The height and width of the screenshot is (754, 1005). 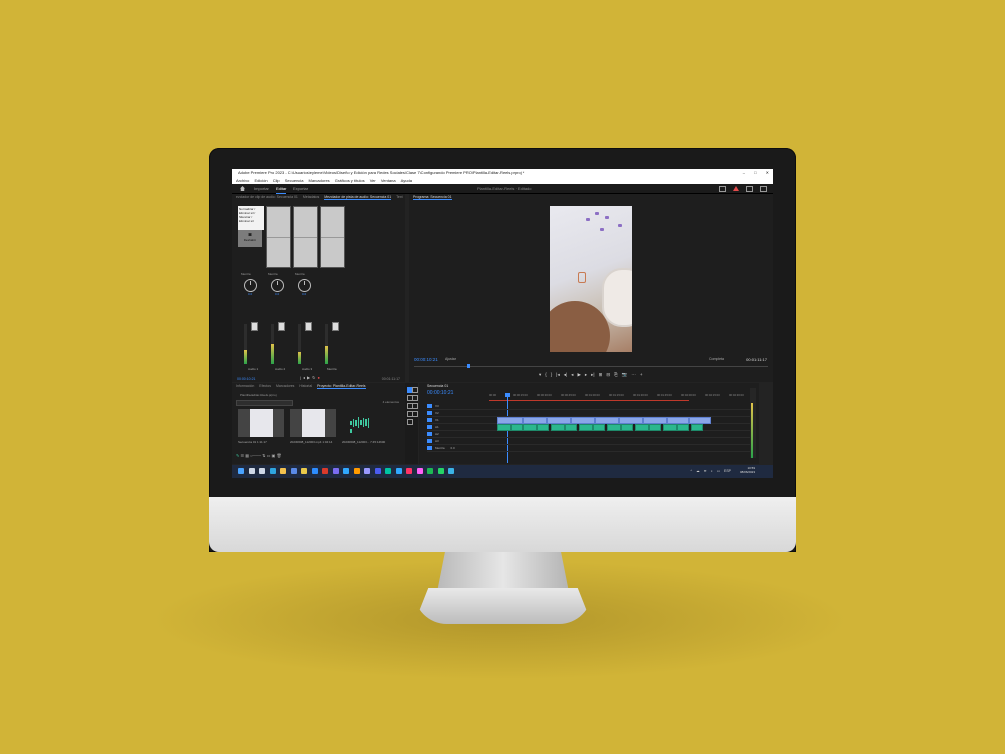 I want to click on menu-ayuda: Ayuda, so click(x=406, y=180).